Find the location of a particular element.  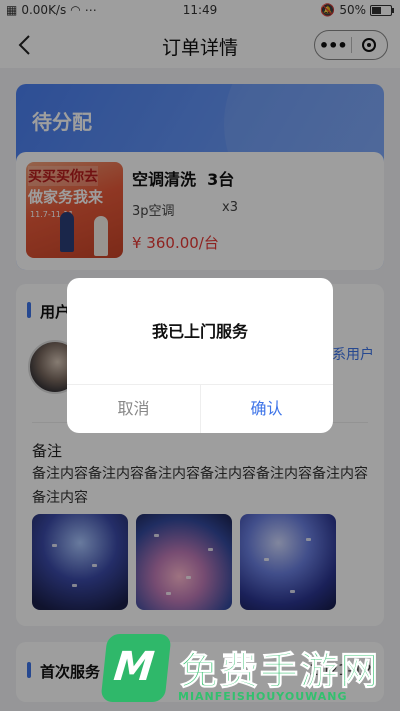

watermark-logo-letter: M is located at coordinates (134, 667).